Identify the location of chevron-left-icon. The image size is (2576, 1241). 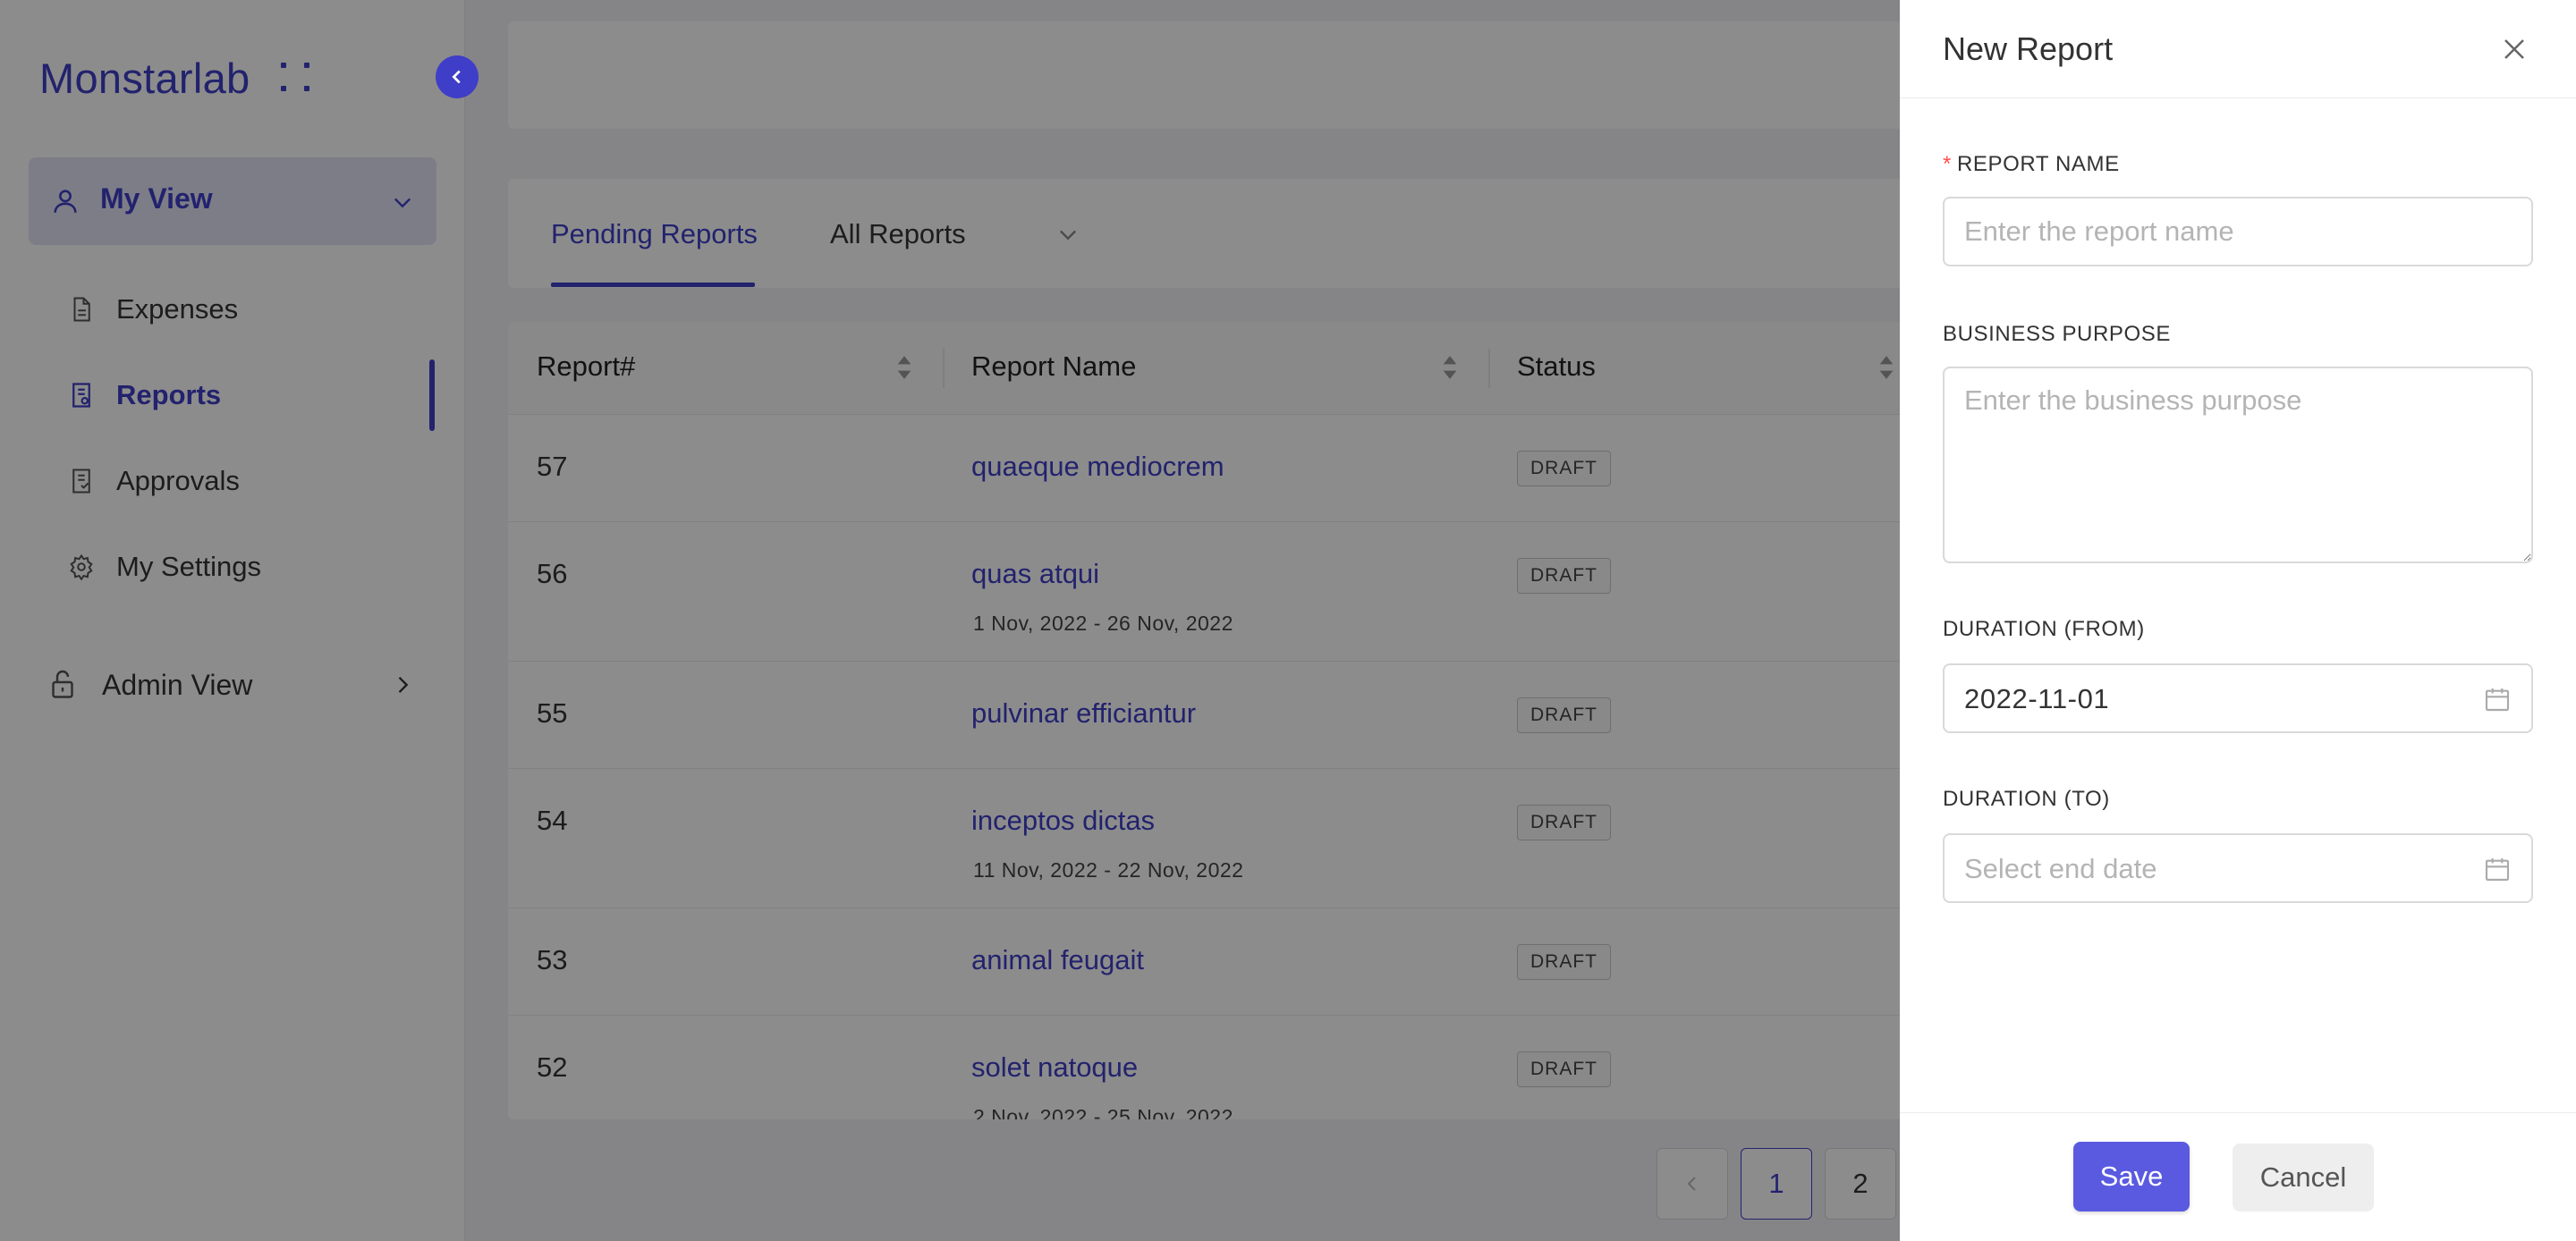
(456, 77).